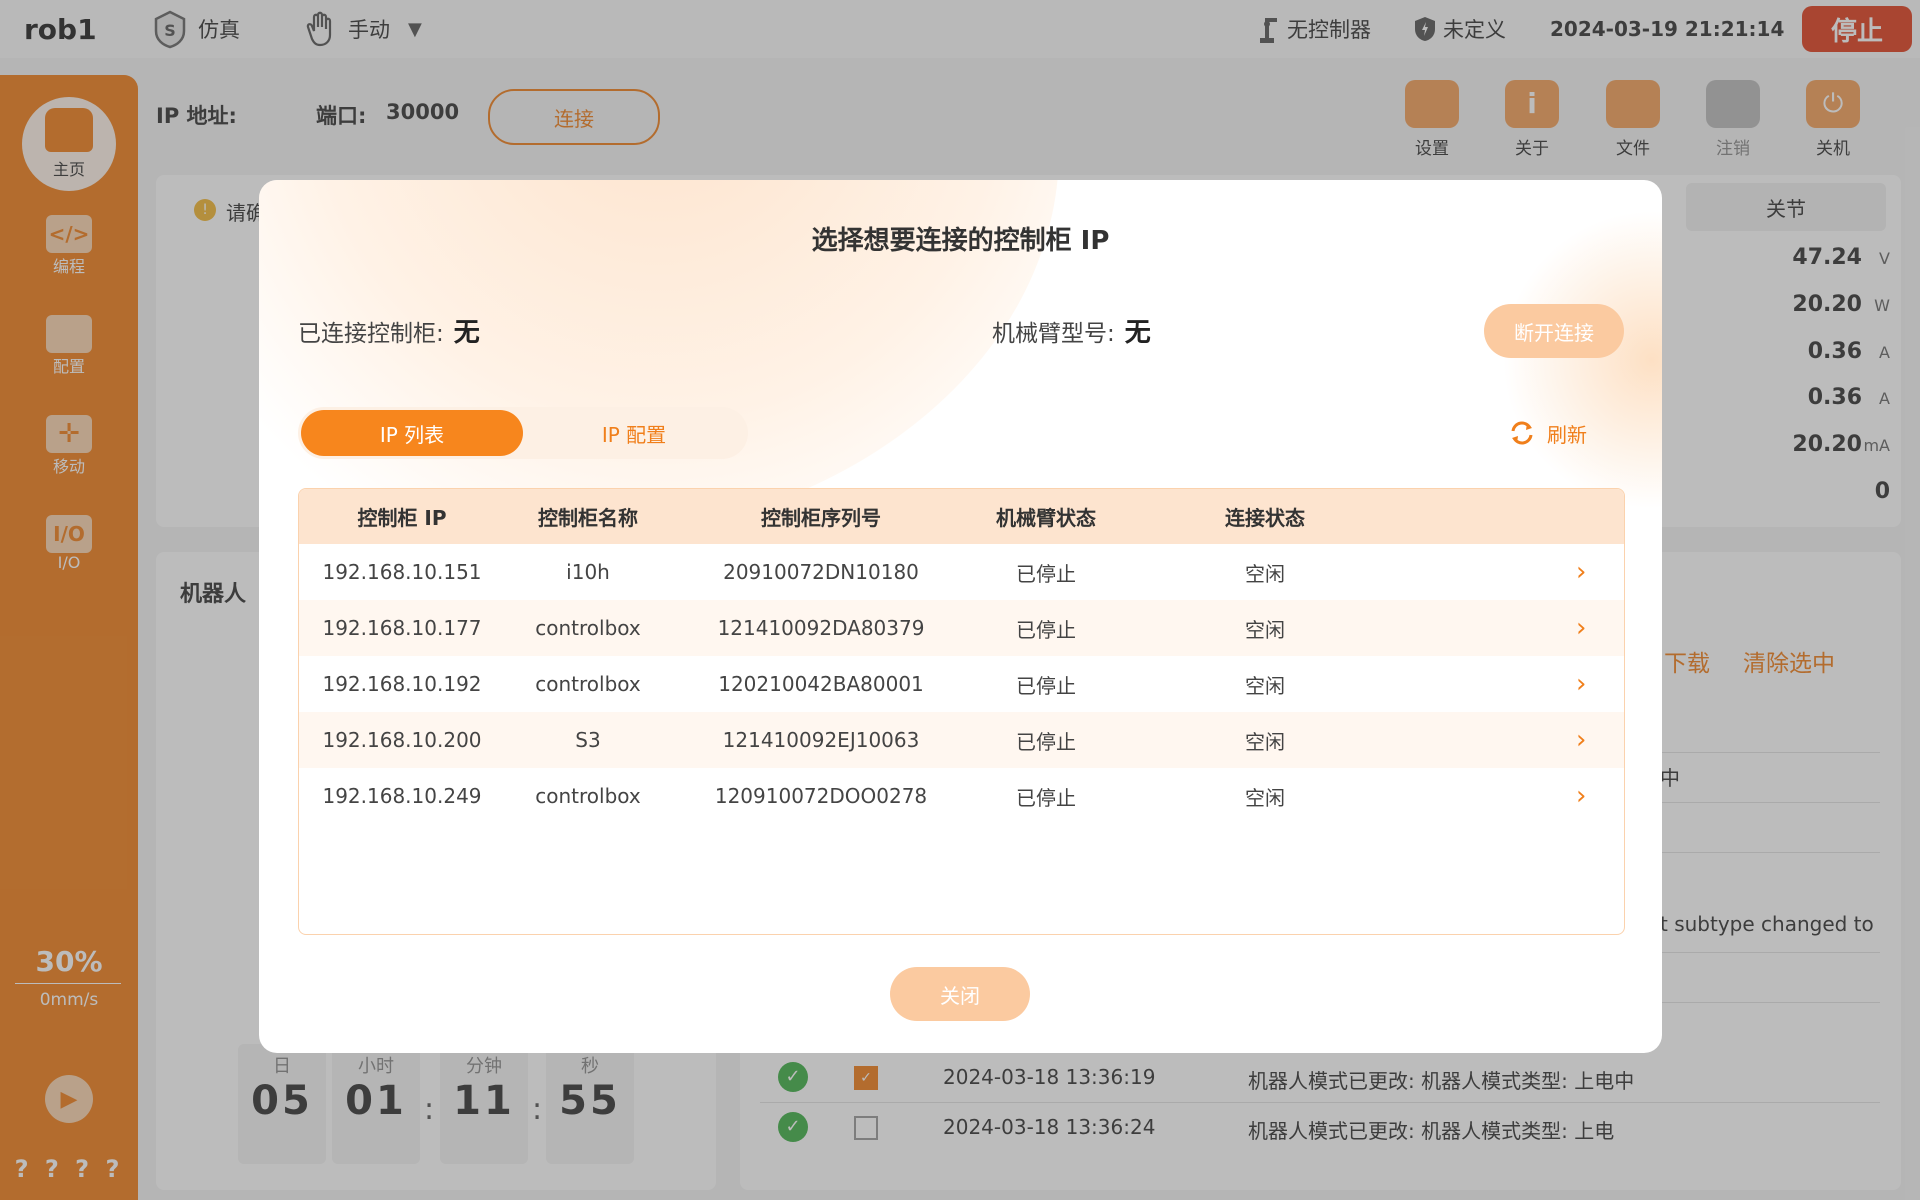 Image resolution: width=1920 pixels, height=1200 pixels. Describe the element at coordinates (402, 628) in the screenshot. I see `cell-ip: 192.168.10.177` at that location.